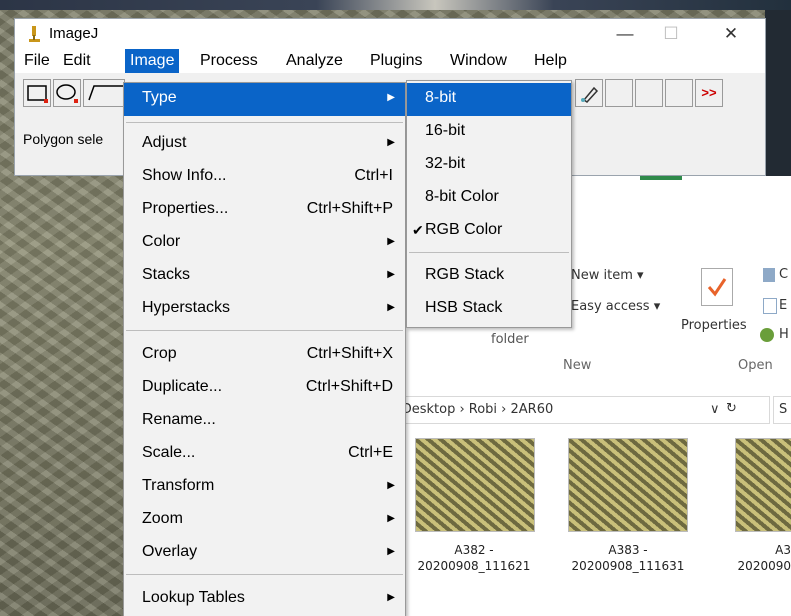 The image size is (791, 616). I want to click on menu-plugins: Plugins, so click(396, 61).